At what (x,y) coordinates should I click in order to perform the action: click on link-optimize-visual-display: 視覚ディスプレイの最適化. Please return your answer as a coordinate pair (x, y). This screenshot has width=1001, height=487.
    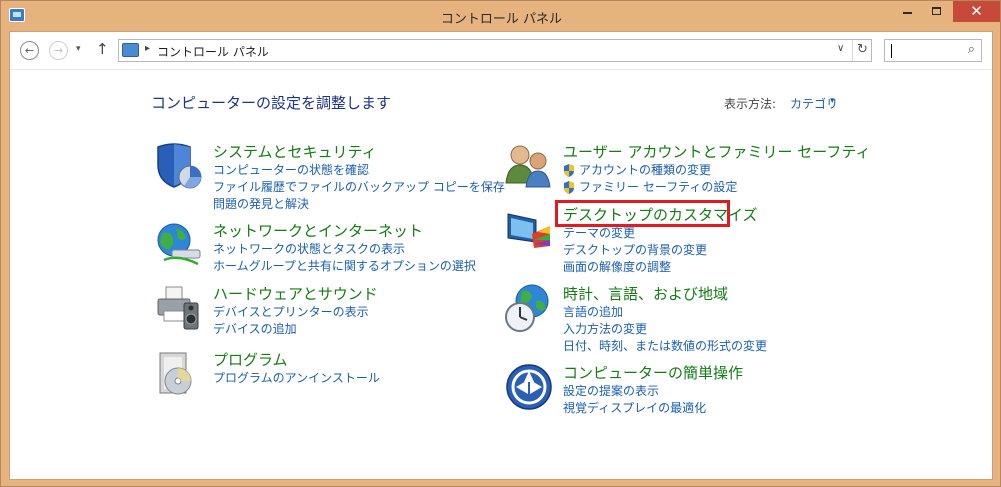
    Looking at the image, I should click on (634, 408).